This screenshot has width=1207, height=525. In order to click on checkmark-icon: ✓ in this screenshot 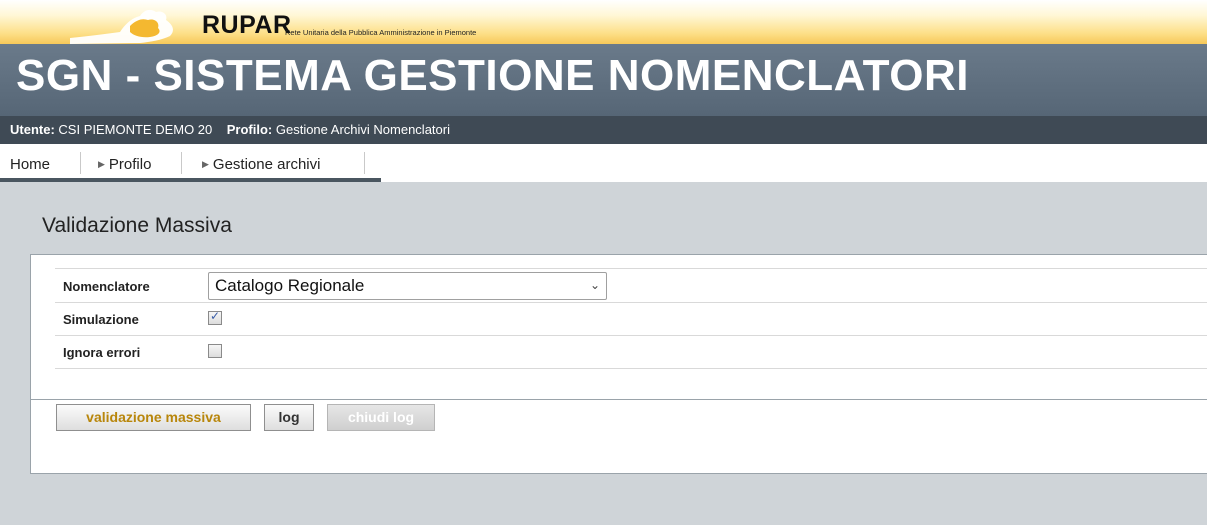, I will do `click(215, 316)`.